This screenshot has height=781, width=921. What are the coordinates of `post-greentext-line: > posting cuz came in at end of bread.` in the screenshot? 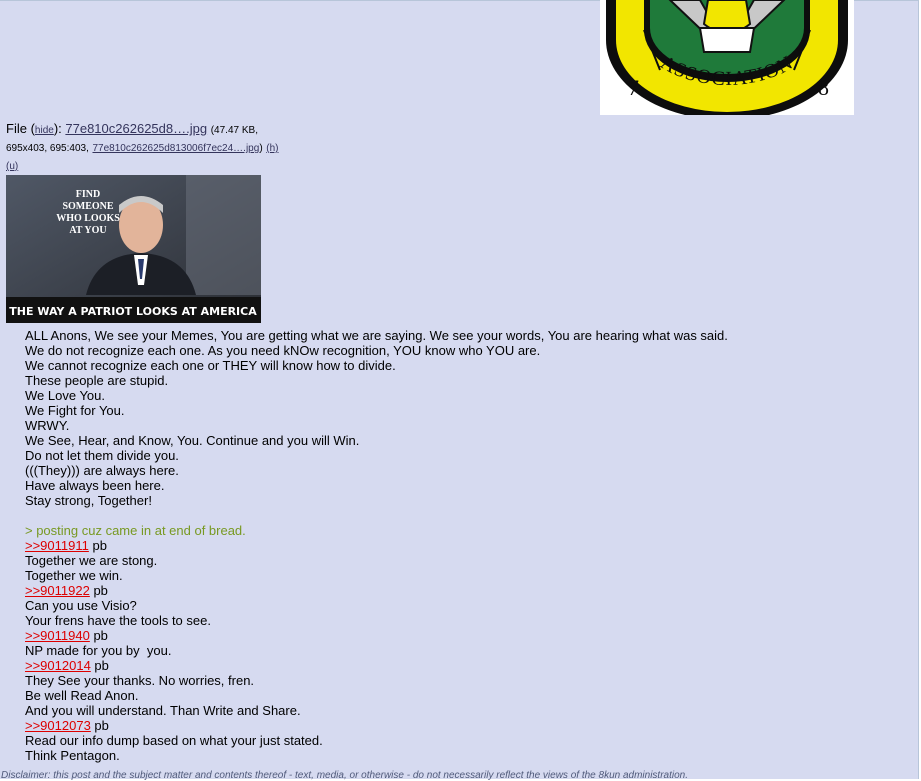 It's located at (135, 530).